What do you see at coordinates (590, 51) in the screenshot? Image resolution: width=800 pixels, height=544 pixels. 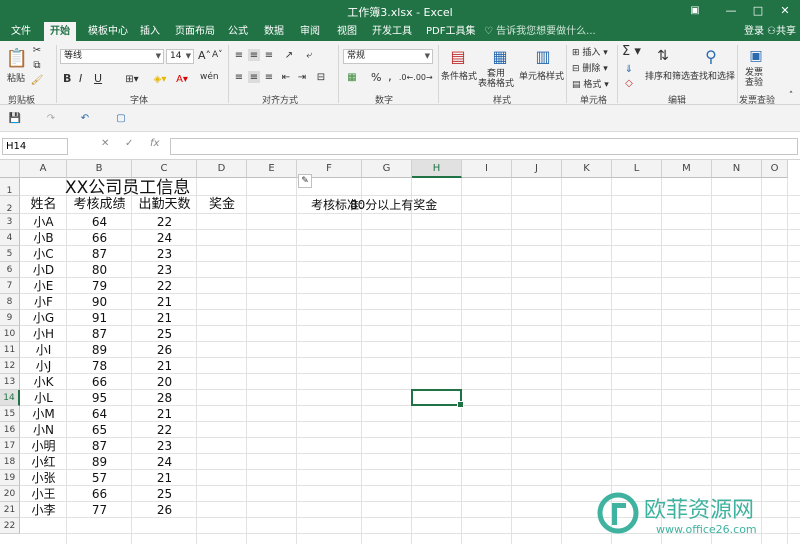 I see `insert-cells-button: ⊞ 插入 ▾` at bounding box center [590, 51].